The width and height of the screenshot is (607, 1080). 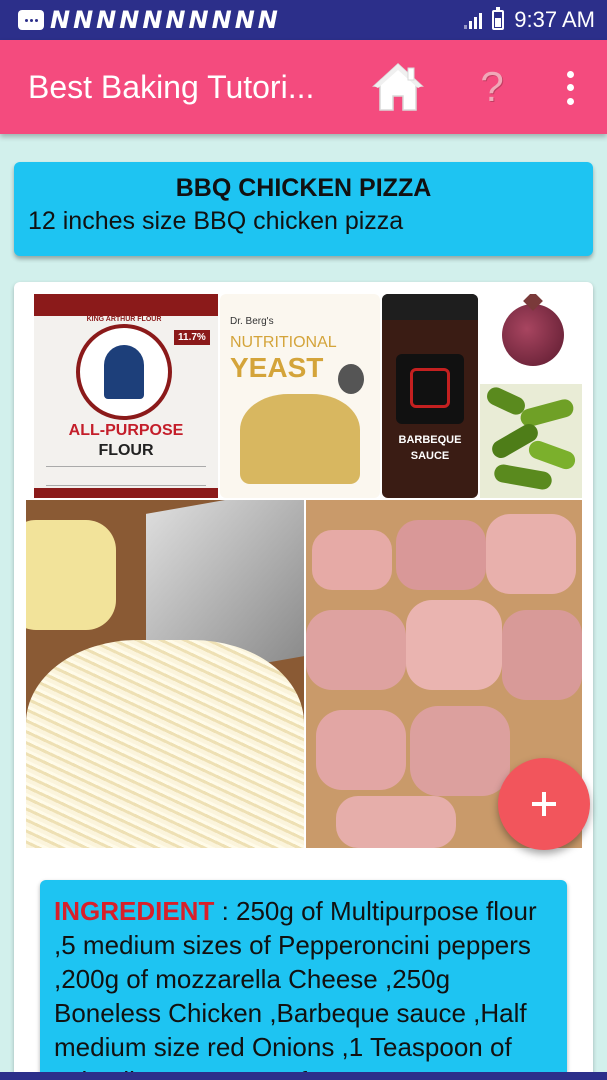 I want to click on signal-icon, so click(x=473, y=20).